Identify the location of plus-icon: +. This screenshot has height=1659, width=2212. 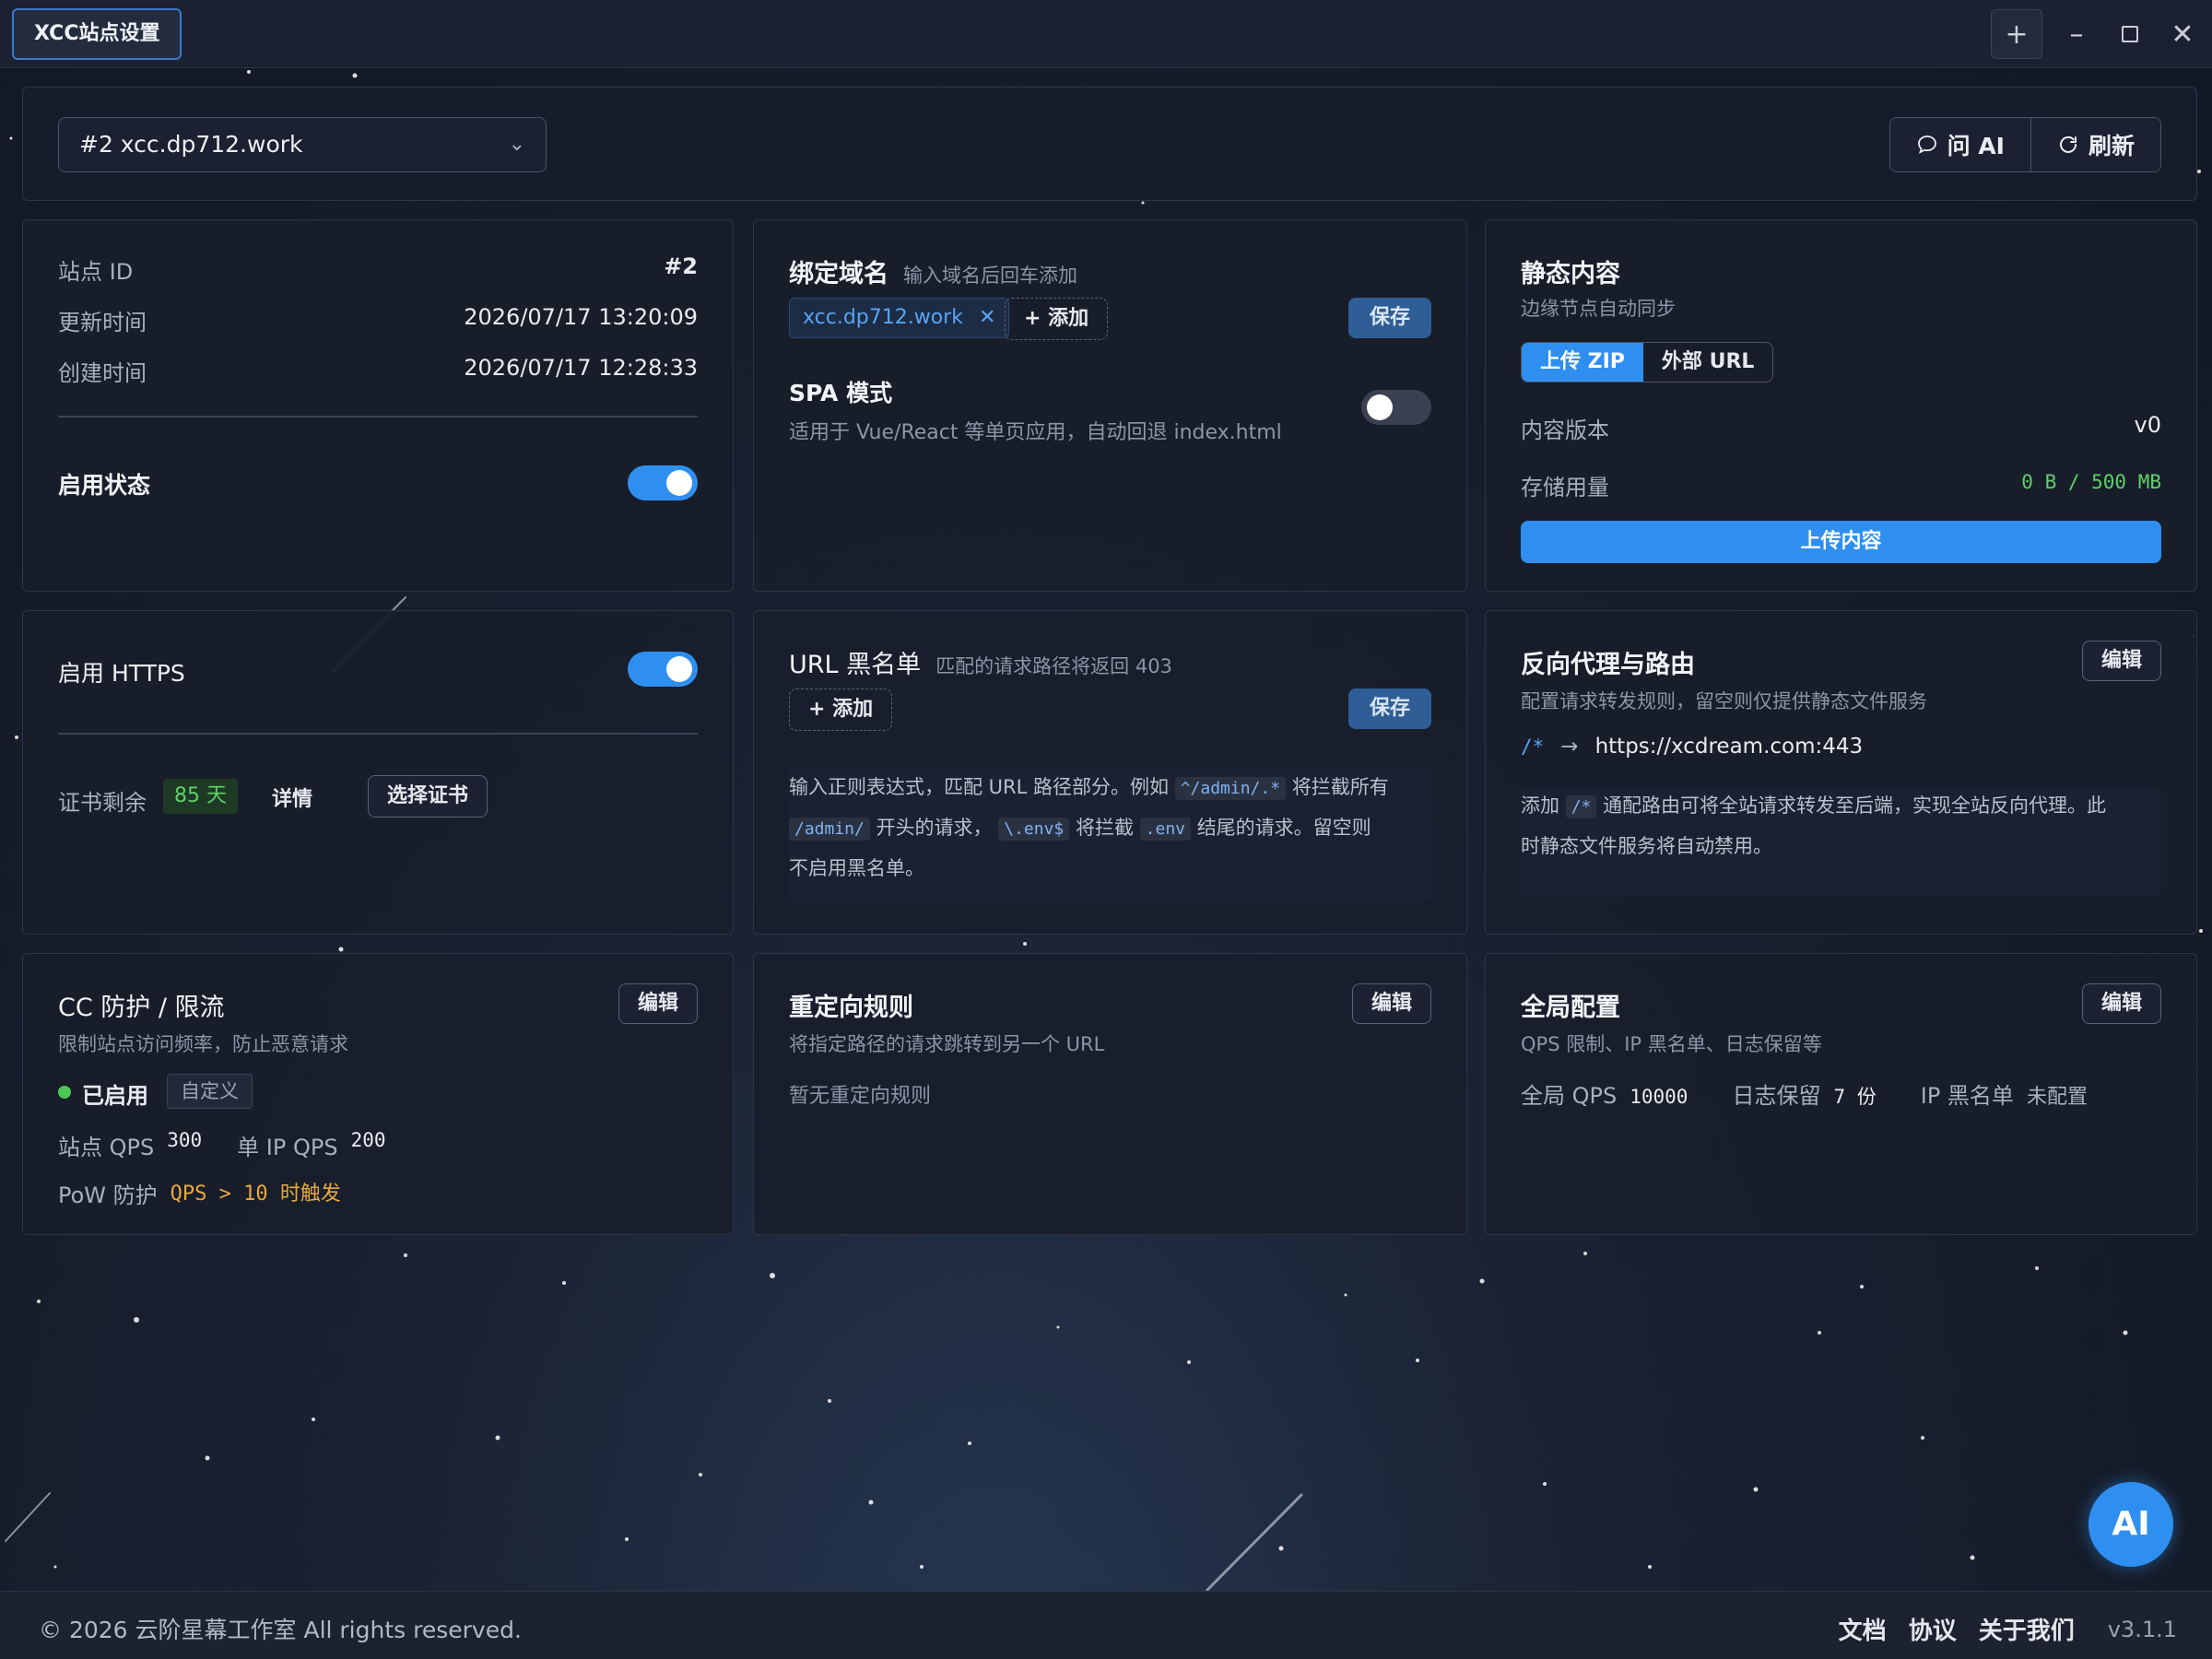
(2017, 34).